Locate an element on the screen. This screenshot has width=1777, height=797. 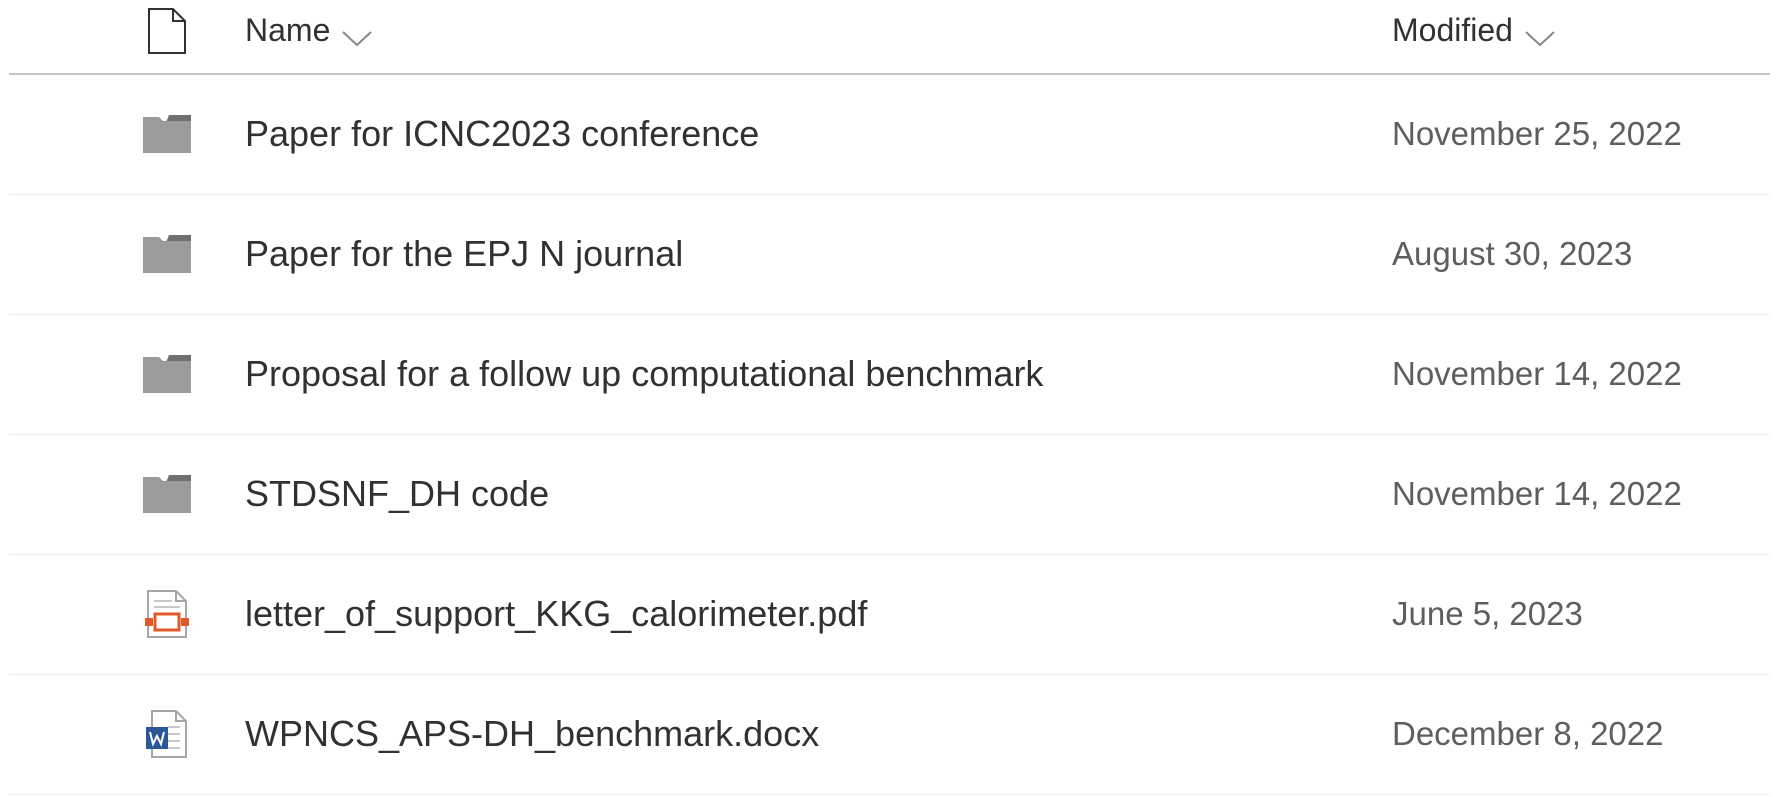
file-name: letter_of_support_KKG_calorimeter.pdf is located at coordinates (556, 614).